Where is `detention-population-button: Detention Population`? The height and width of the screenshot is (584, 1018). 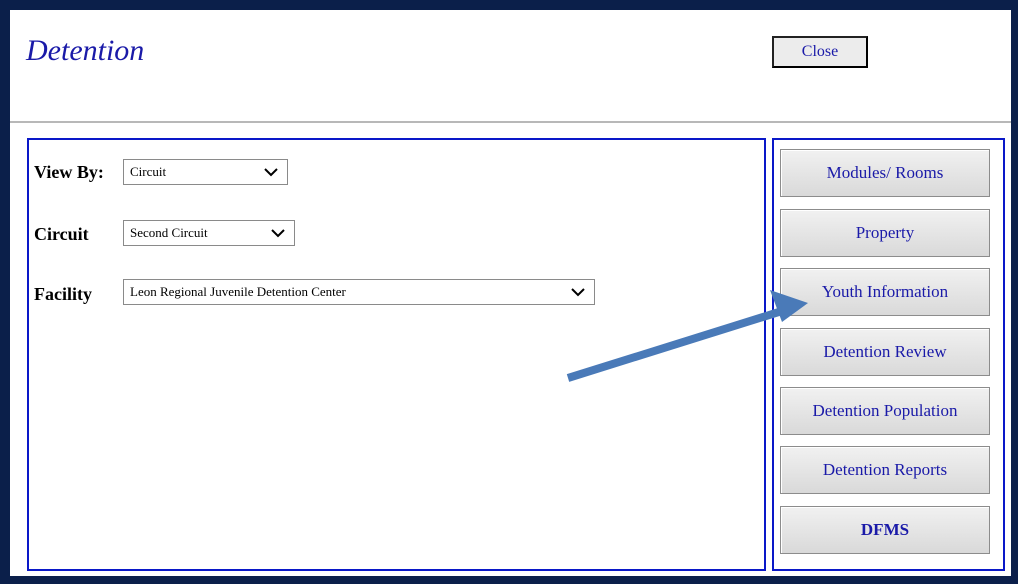 detention-population-button: Detention Population is located at coordinates (885, 411).